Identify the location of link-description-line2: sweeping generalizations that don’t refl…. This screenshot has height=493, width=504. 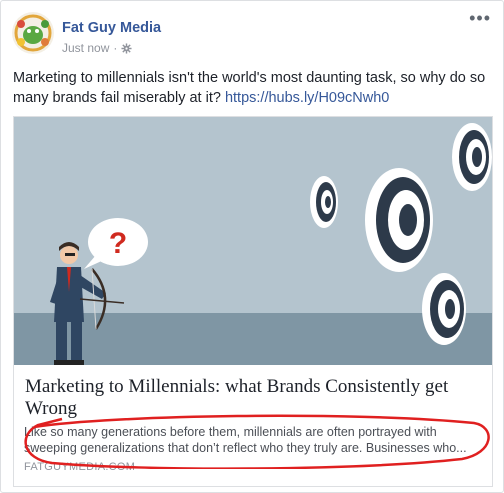
(245, 448).